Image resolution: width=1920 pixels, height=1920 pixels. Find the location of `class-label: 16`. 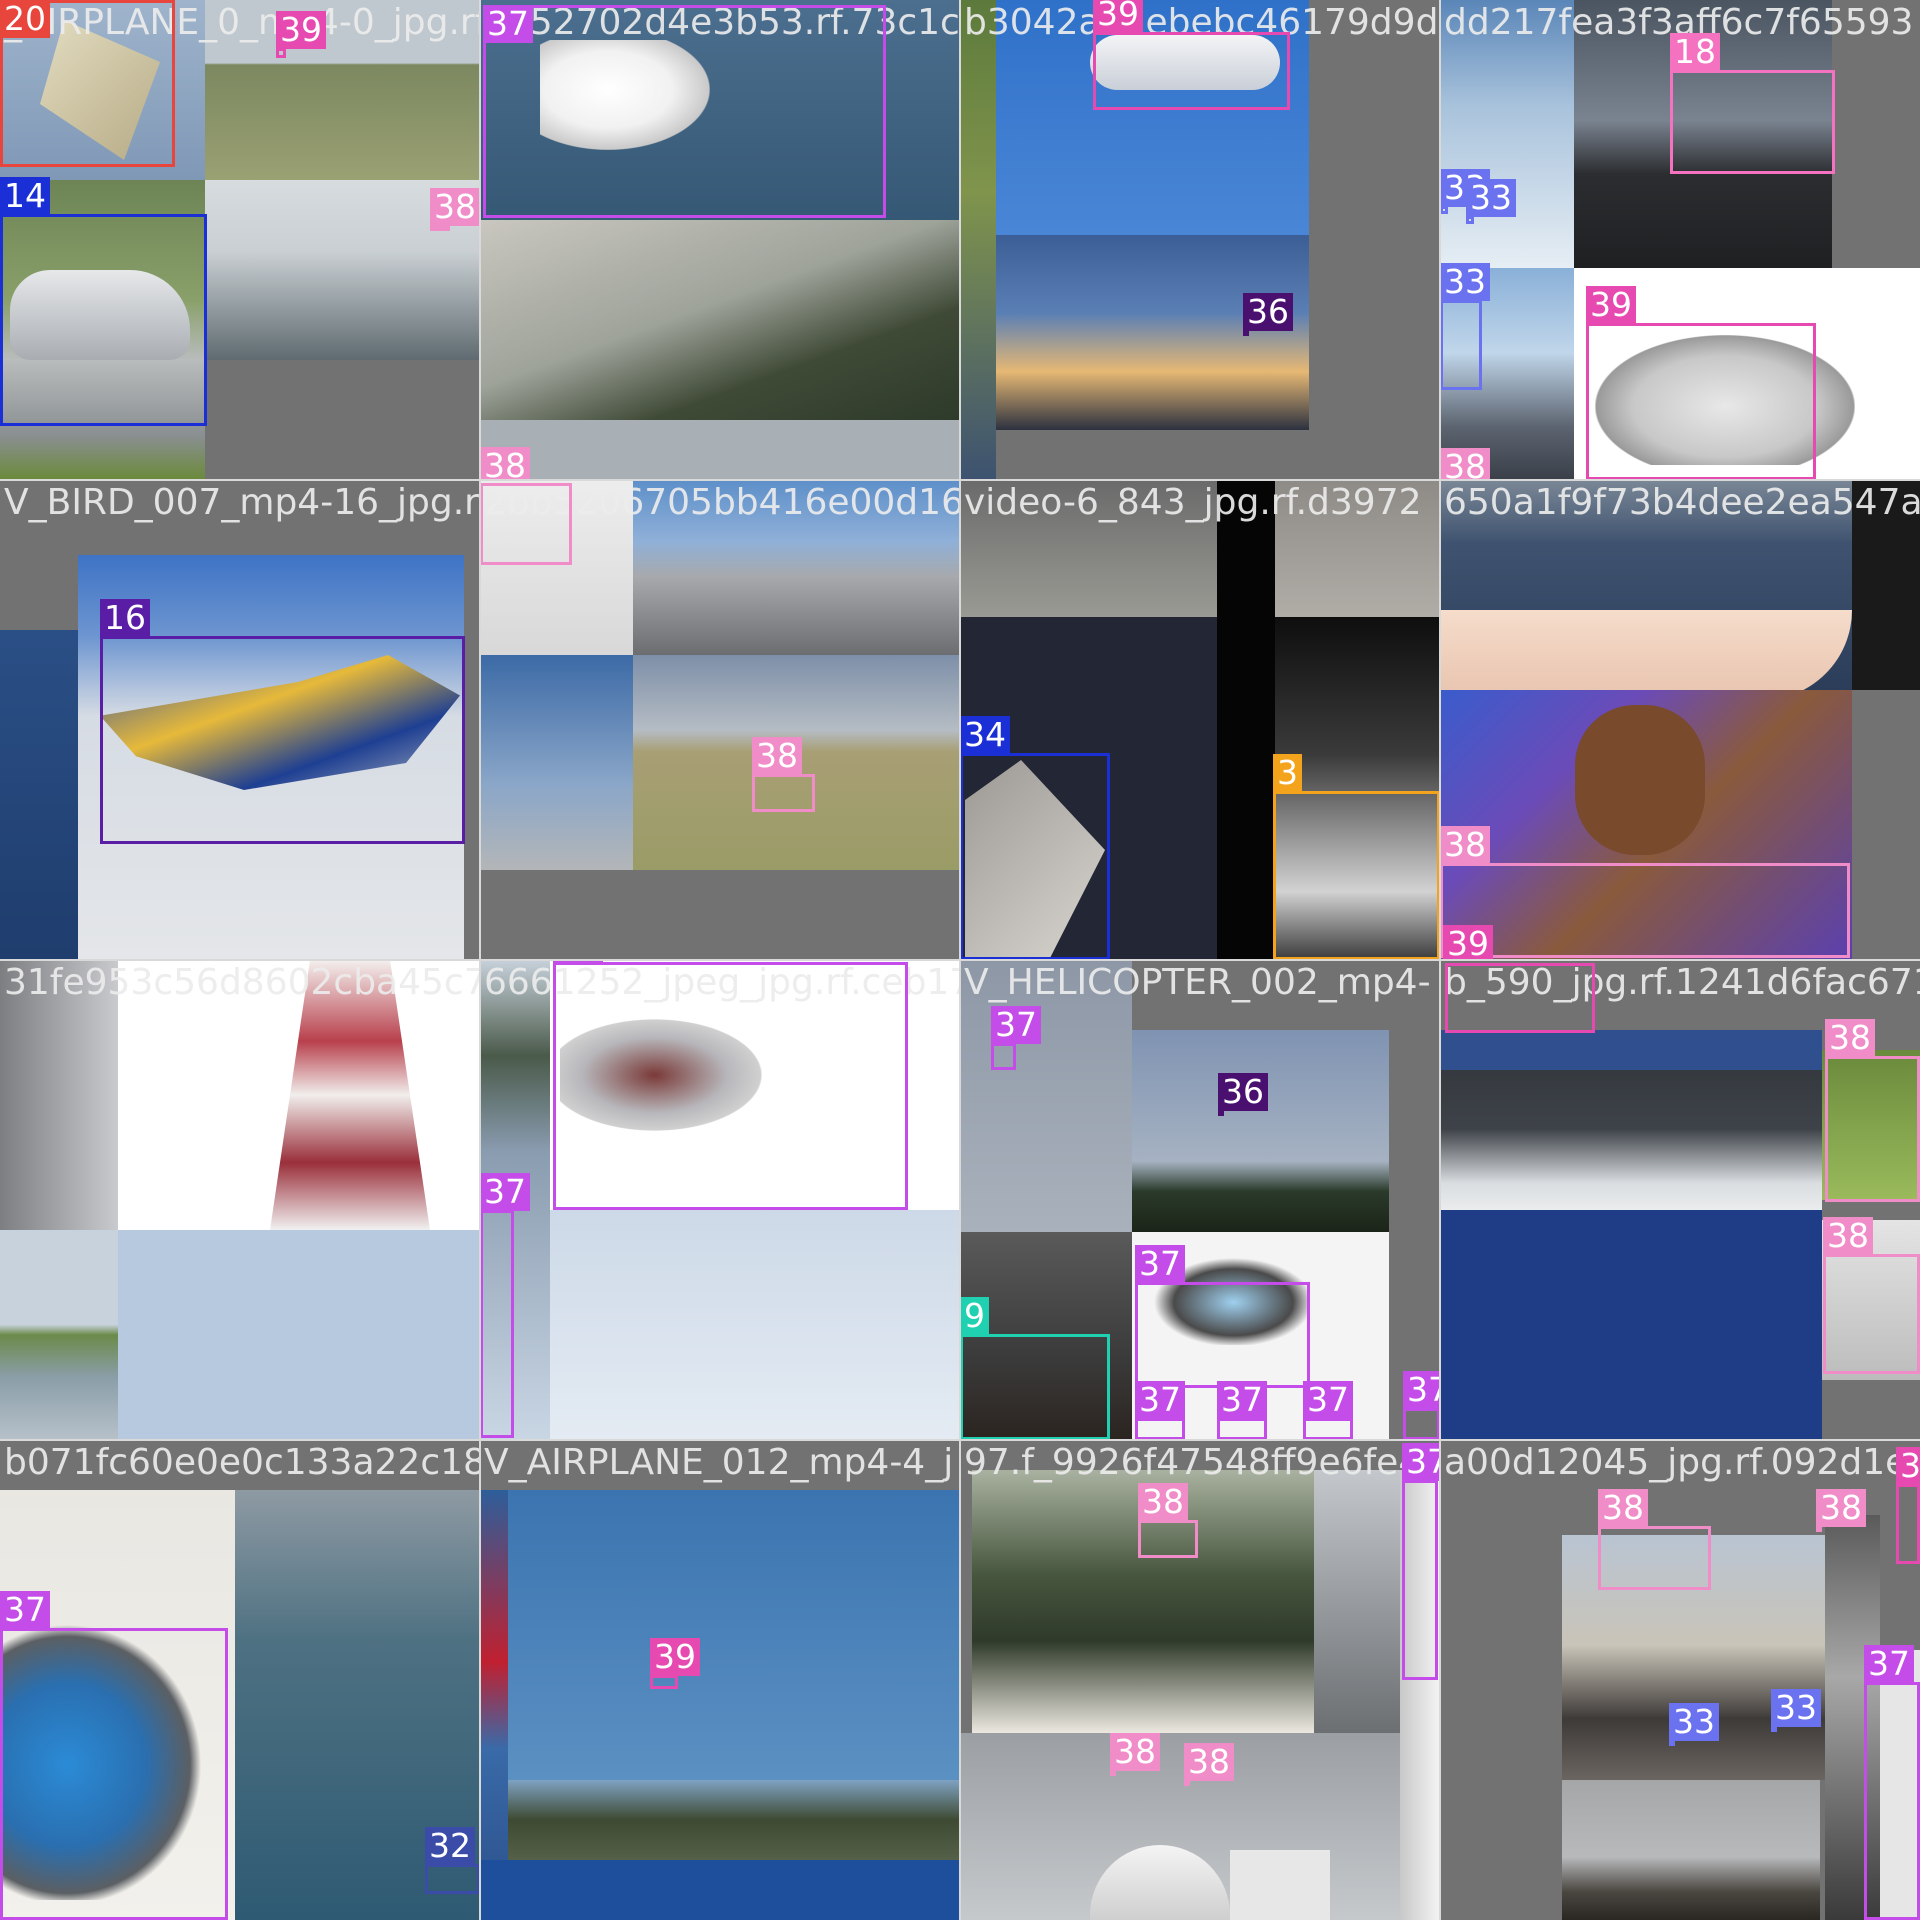

class-label: 16 is located at coordinates (125, 618).